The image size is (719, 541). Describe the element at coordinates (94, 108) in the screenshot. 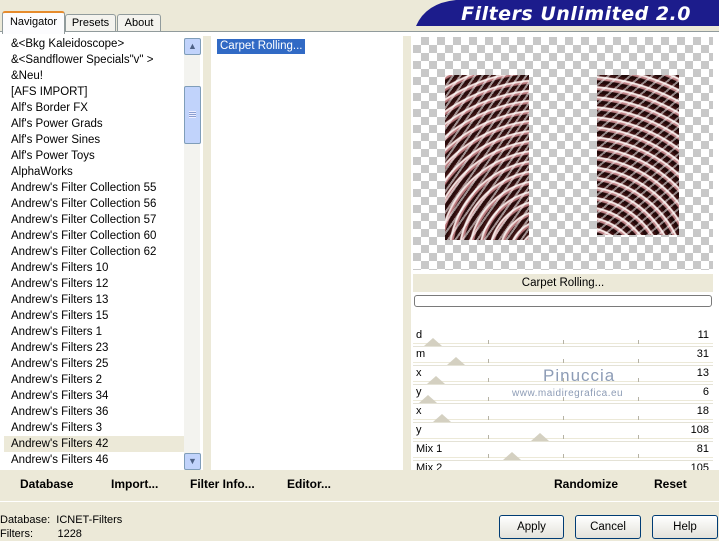

I see `category-item: Alf's Border FX` at that location.